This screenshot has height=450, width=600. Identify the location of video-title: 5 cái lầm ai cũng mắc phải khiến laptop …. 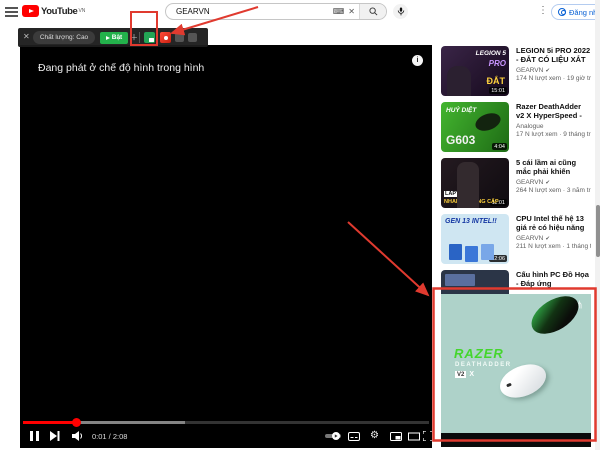
(553, 167).